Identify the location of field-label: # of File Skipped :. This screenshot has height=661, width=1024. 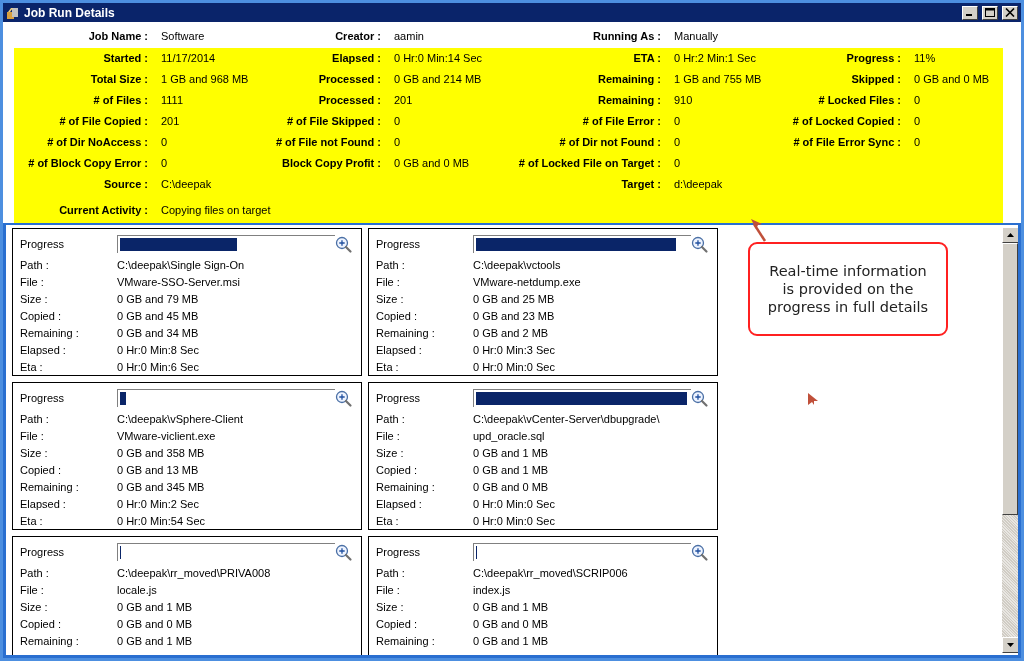
(333, 121).